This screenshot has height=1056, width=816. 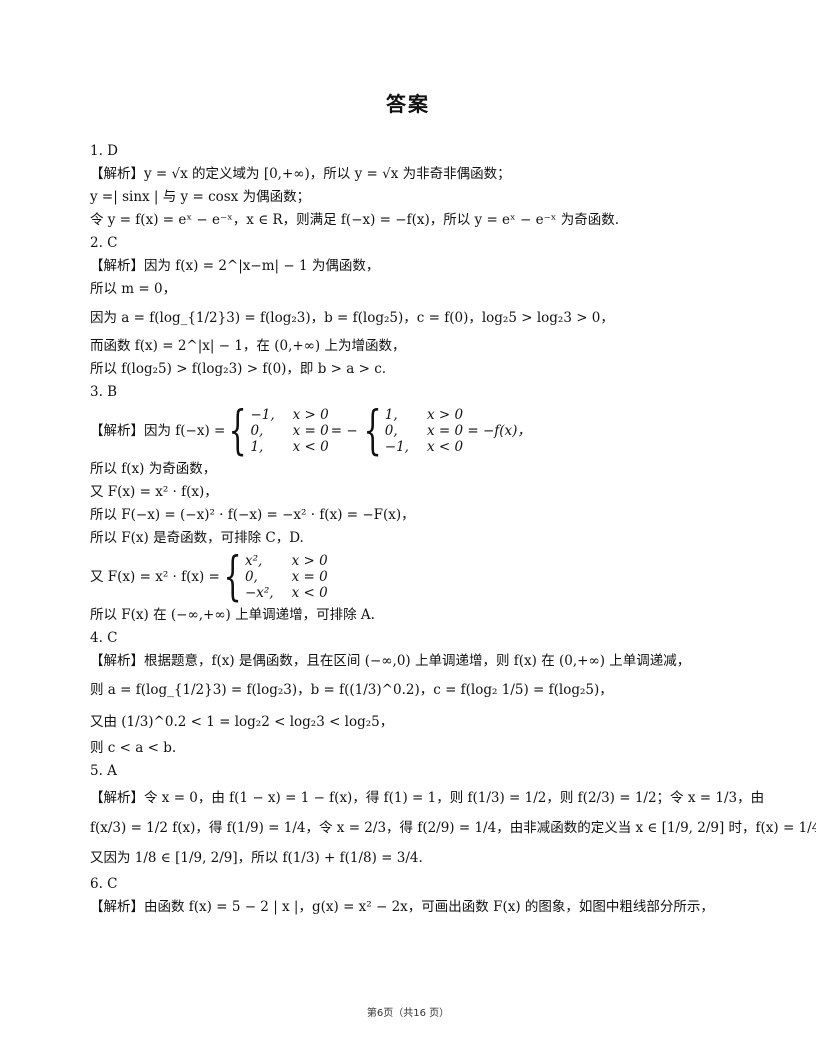 I want to click on answer-header: 1. D, so click(x=104, y=151).